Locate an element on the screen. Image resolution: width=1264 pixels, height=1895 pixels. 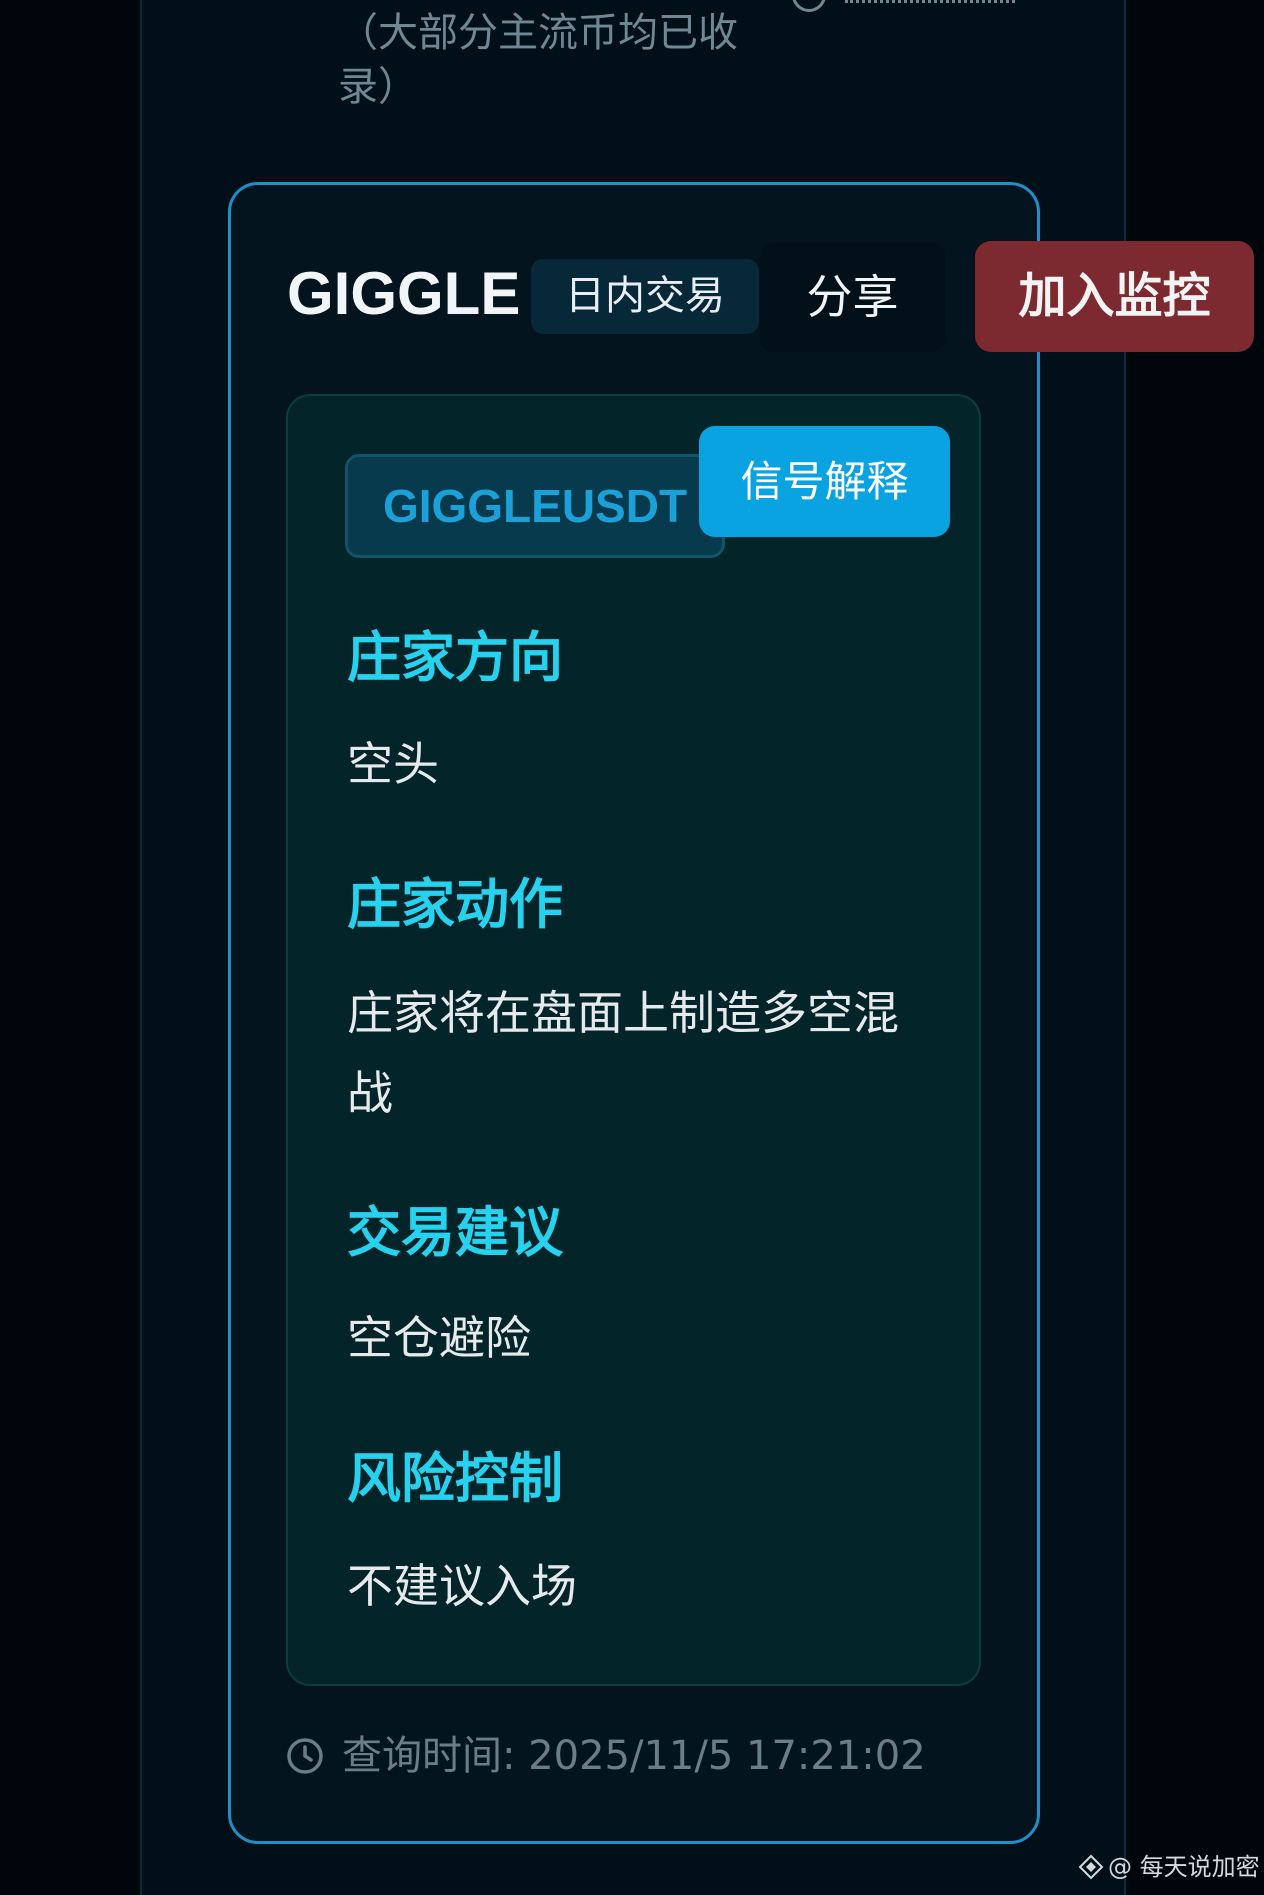
share-button: 分享 is located at coordinates (852, 297).